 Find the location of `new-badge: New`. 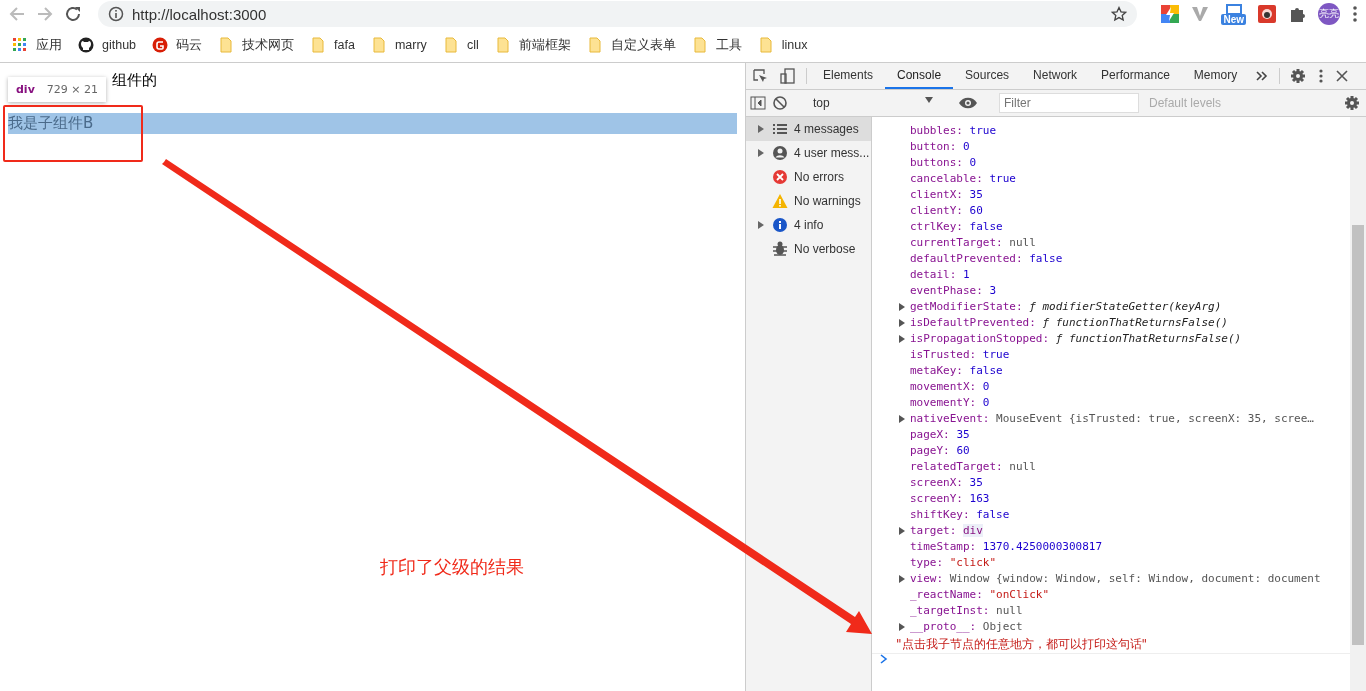

new-badge: New is located at coordinates (1233, 19).